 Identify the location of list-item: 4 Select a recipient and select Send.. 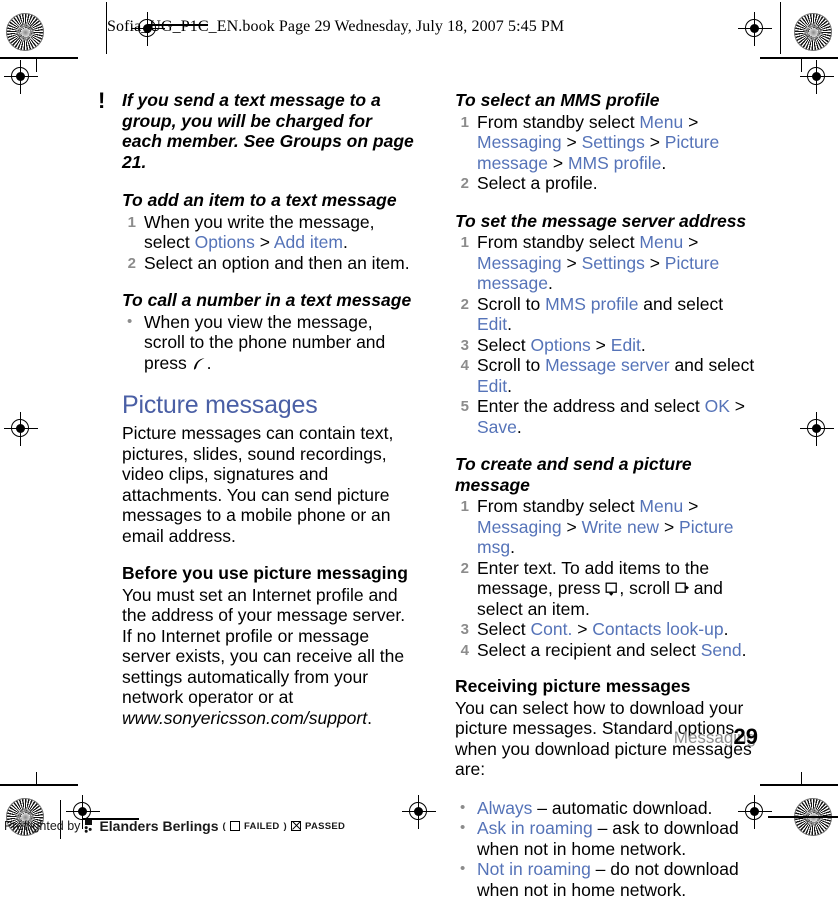
(605, 650).